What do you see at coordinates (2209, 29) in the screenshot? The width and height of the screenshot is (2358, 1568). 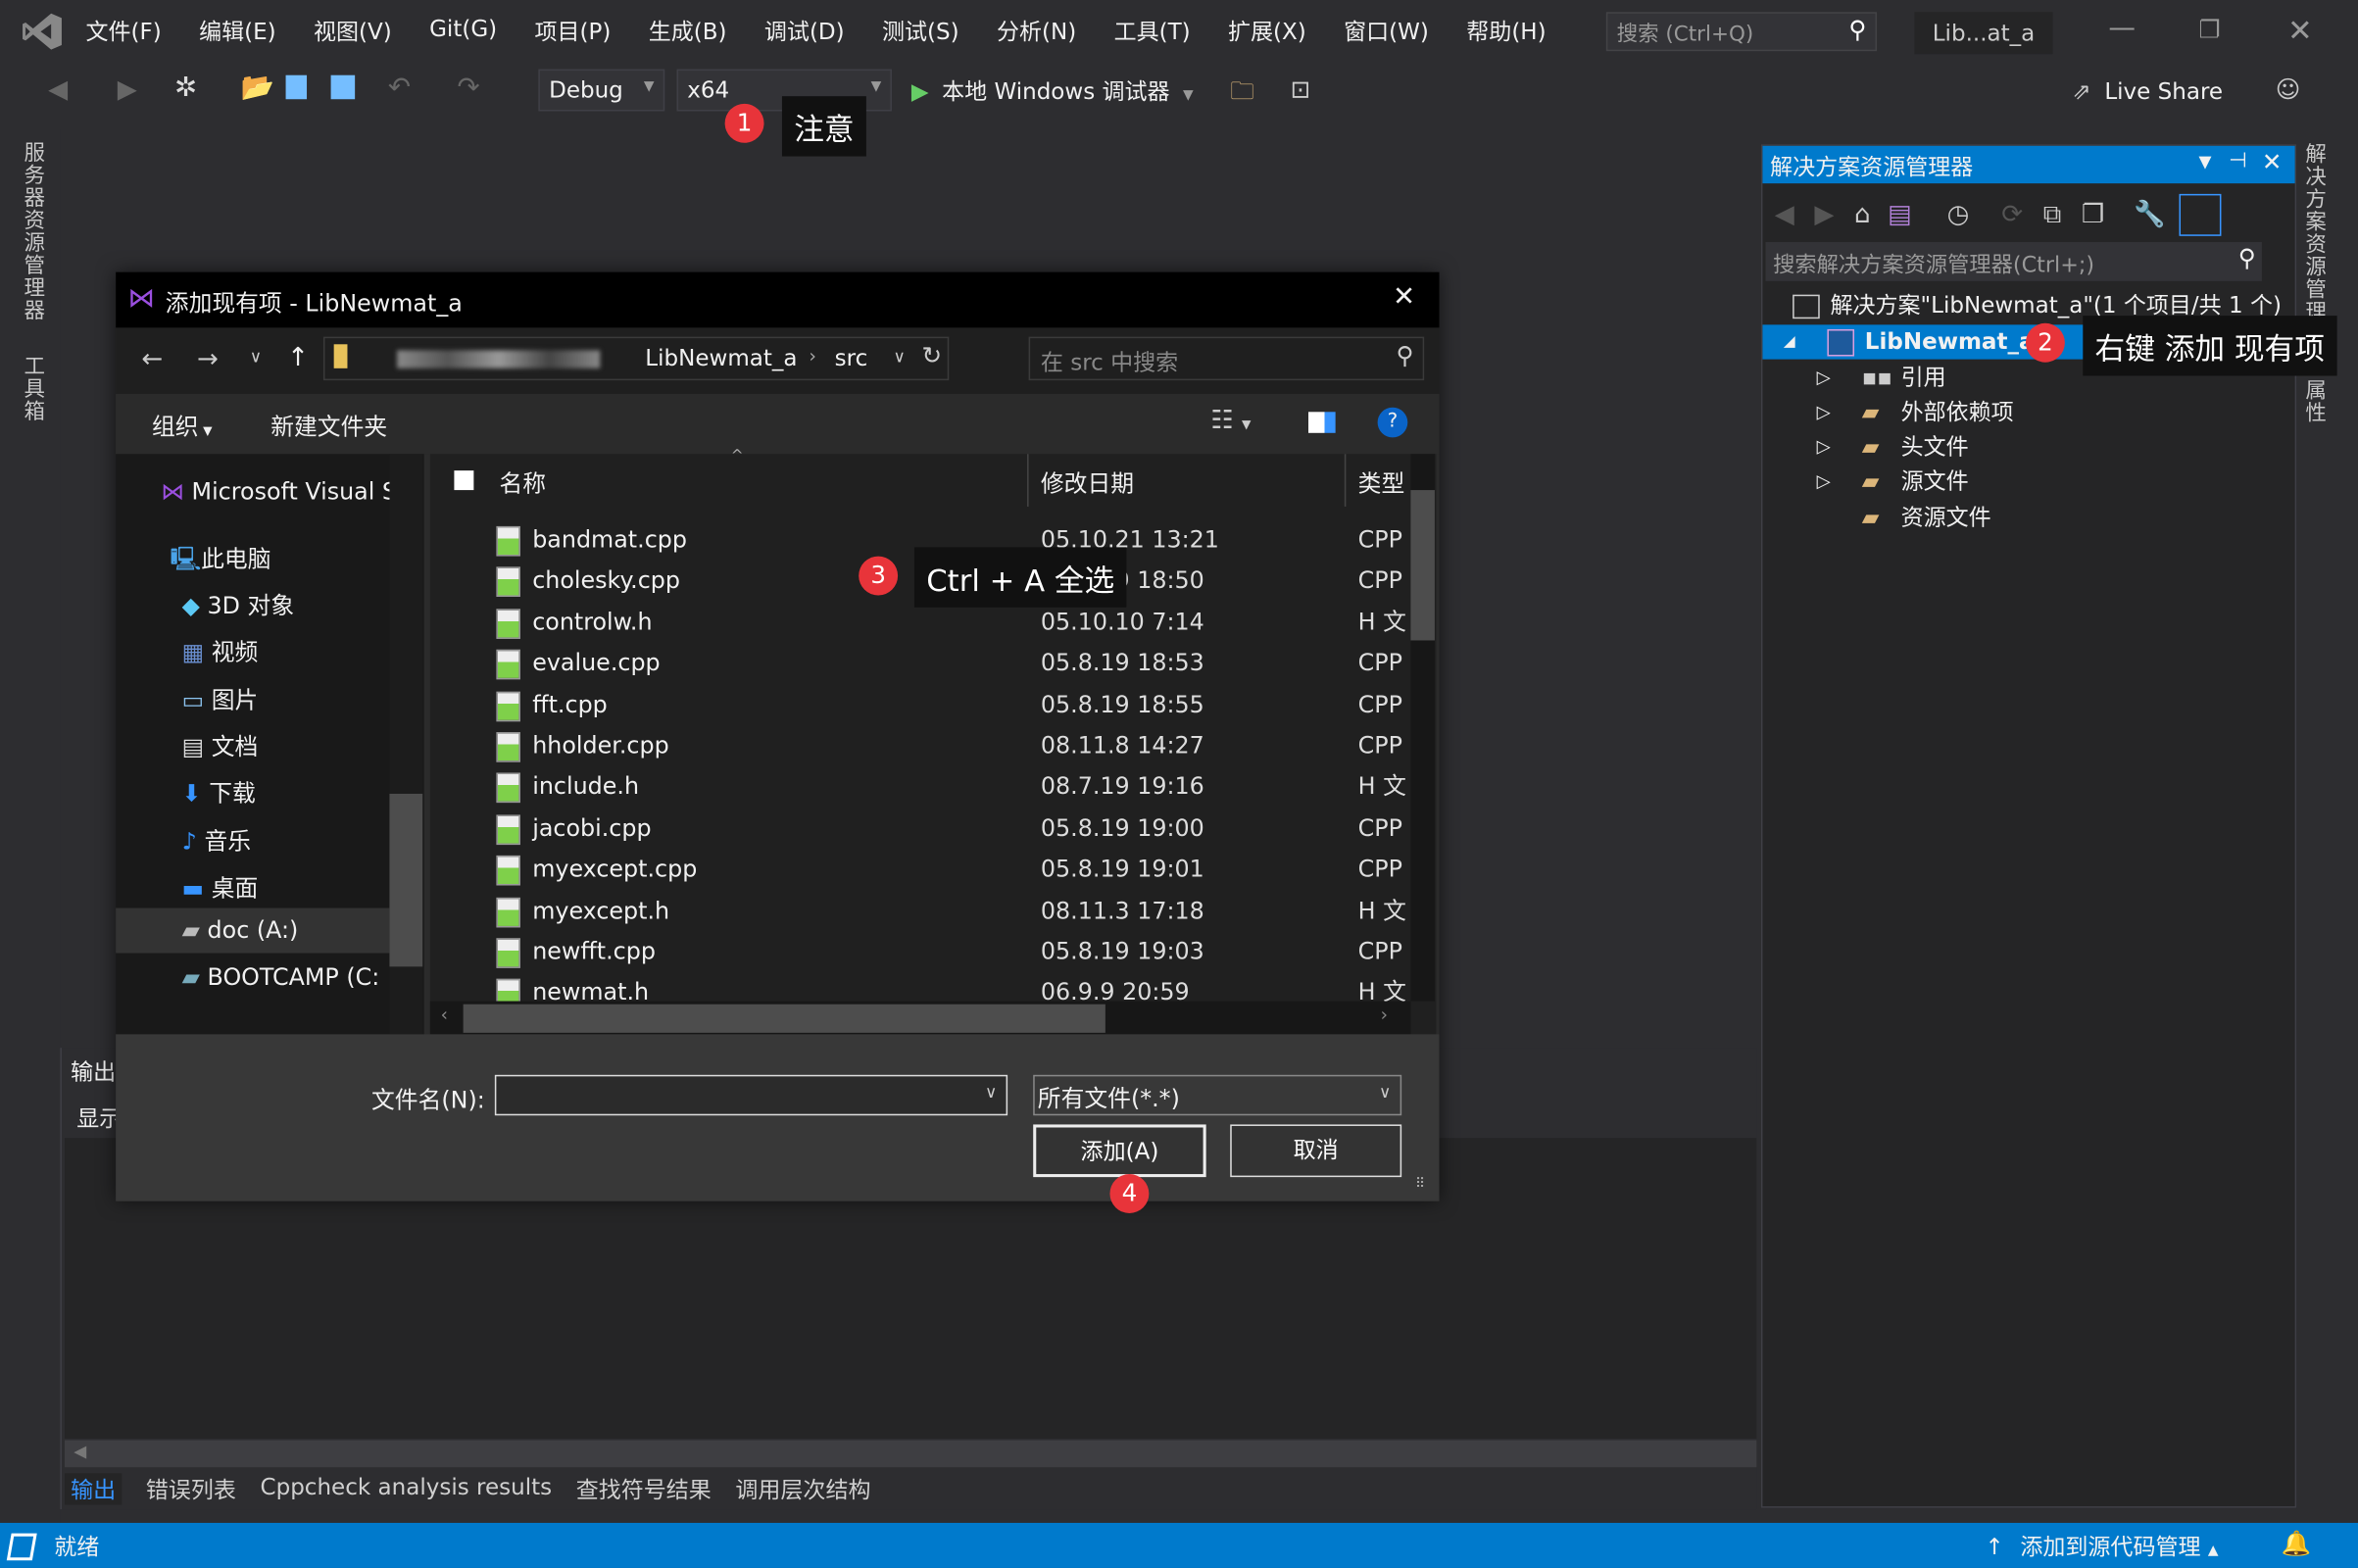 I see `restore-icon: ❐` at bounding box center [2209, 29].